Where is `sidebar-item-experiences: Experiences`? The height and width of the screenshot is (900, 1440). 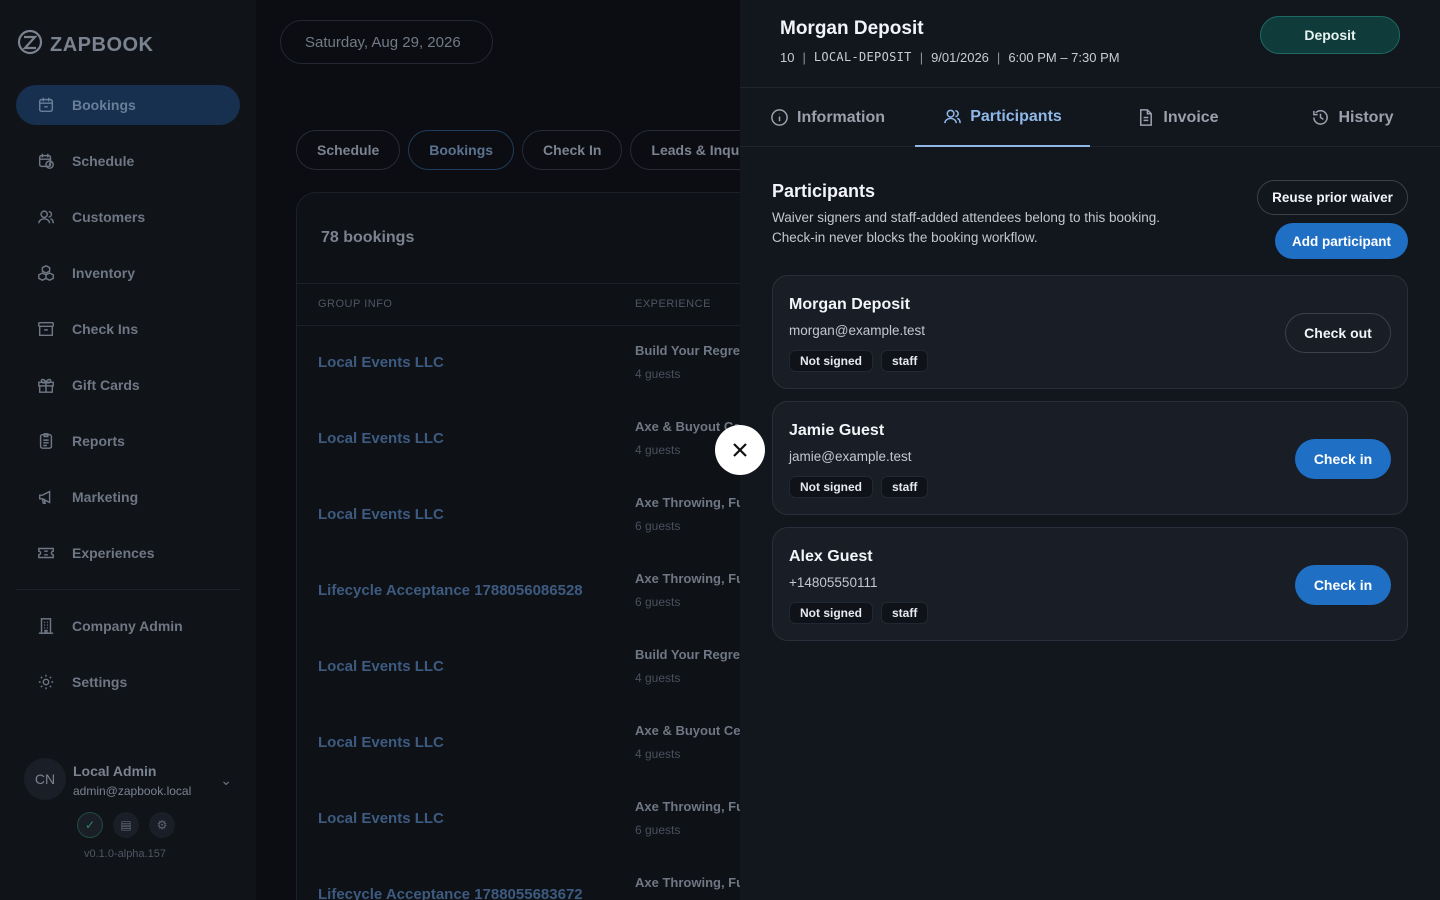 sidebar-item-experiences: Experiences is located at coordinates (128, 553).